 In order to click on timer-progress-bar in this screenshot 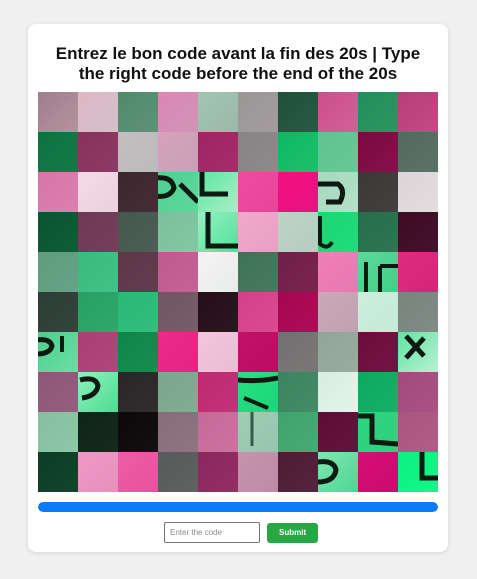, I will do `click(238, 507)`.